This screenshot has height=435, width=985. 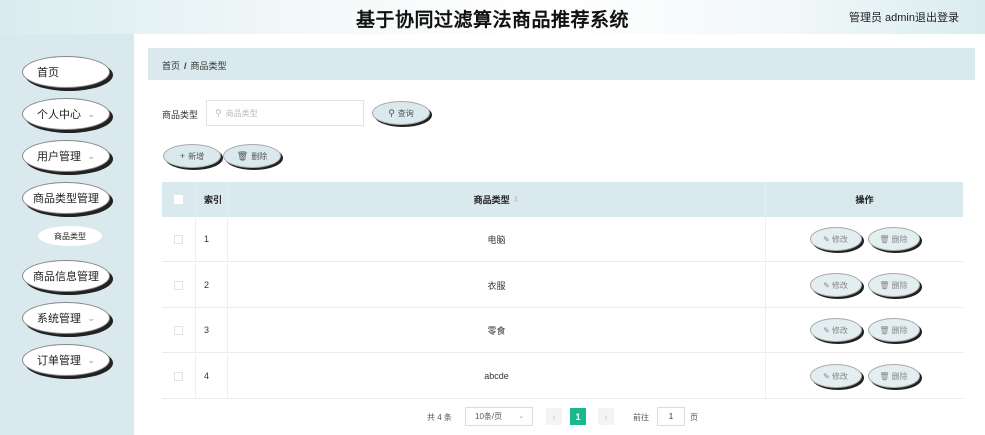 I want to click on add-button: + 新增, so click(x=192, y=156).